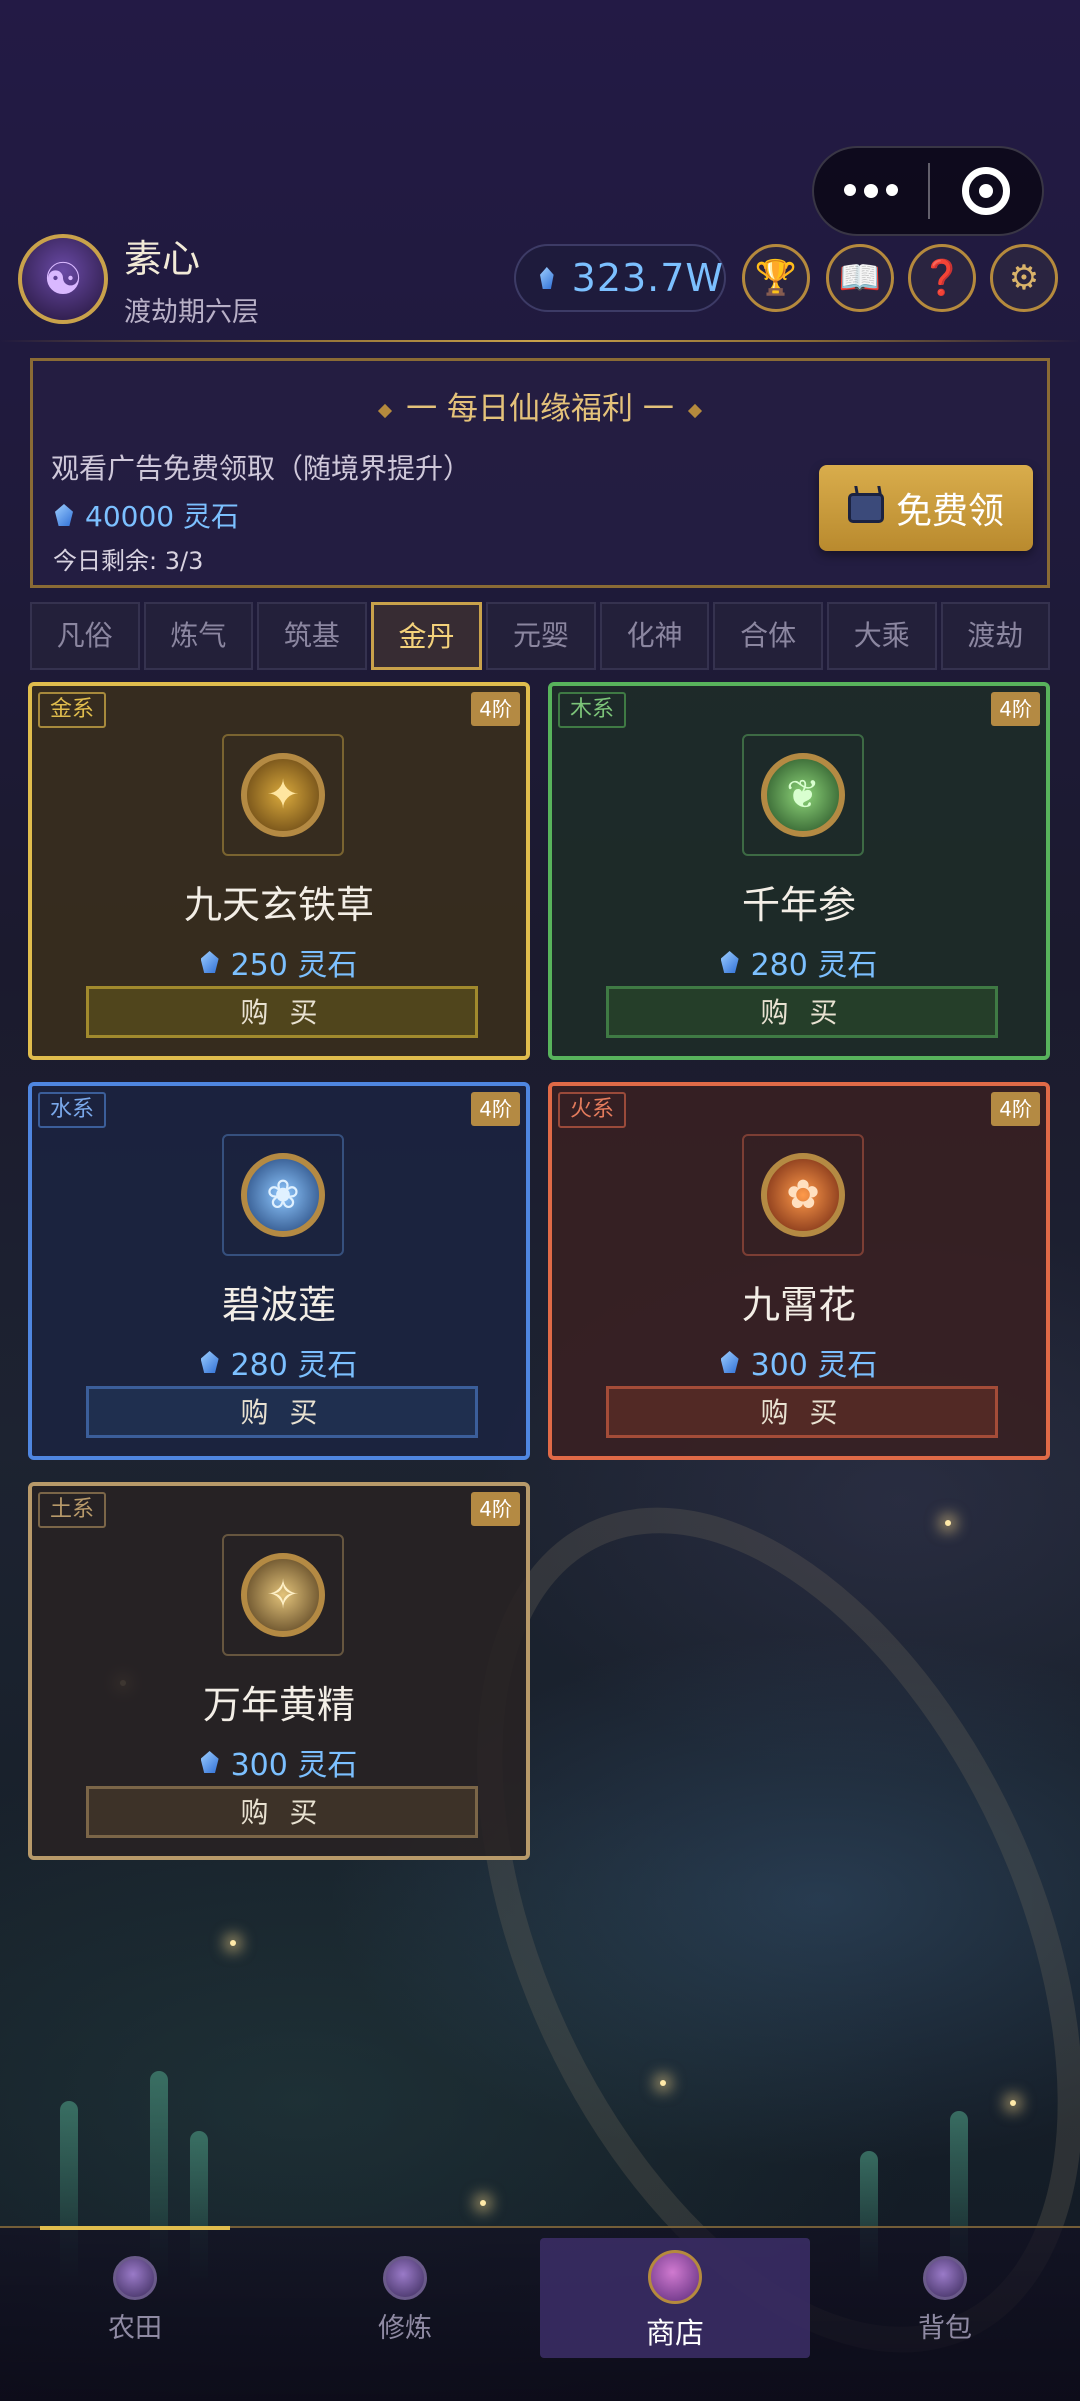 The height and width of the screenshot is (2401, 1080). What do you see at coordinates (191, 312) in the screenshot?
I see `player-rank: 渡劫期六层` at bounding box center [191, 312].